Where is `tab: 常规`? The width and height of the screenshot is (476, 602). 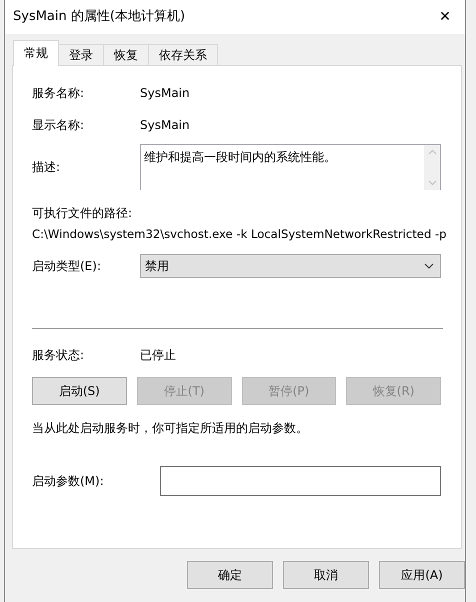
tab: 常规 is located at coordinates (36, 53).